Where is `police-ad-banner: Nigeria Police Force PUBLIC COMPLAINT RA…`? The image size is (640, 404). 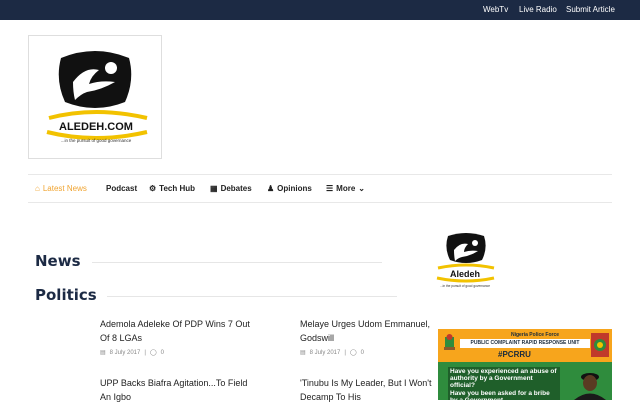 police-ad-banner: Nigeria Police Force PUBLIC COMPLAINT RA… is located at coordinates (525, 364).